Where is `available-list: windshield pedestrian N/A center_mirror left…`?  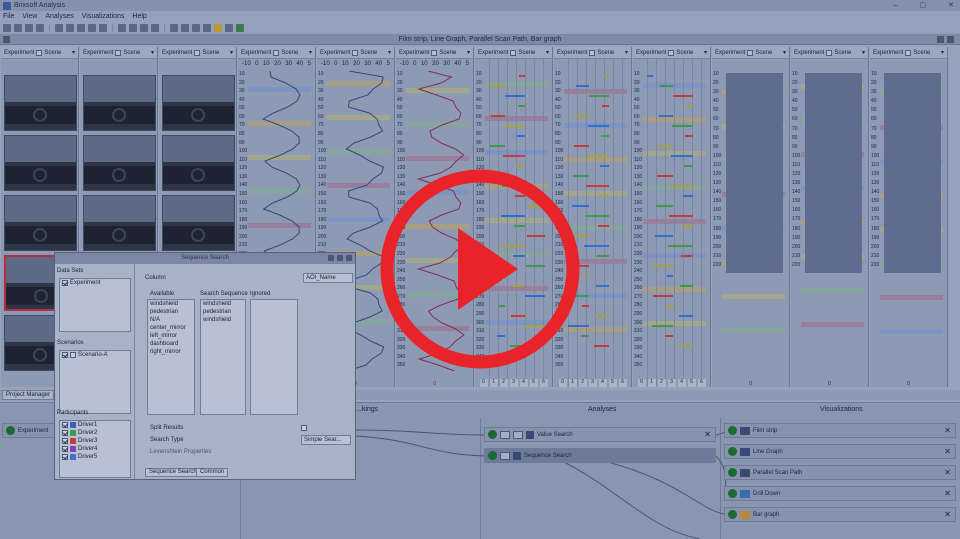
available-list: windshield pedestrian N/A center_mirror left… is located at coordinates (171, 357).